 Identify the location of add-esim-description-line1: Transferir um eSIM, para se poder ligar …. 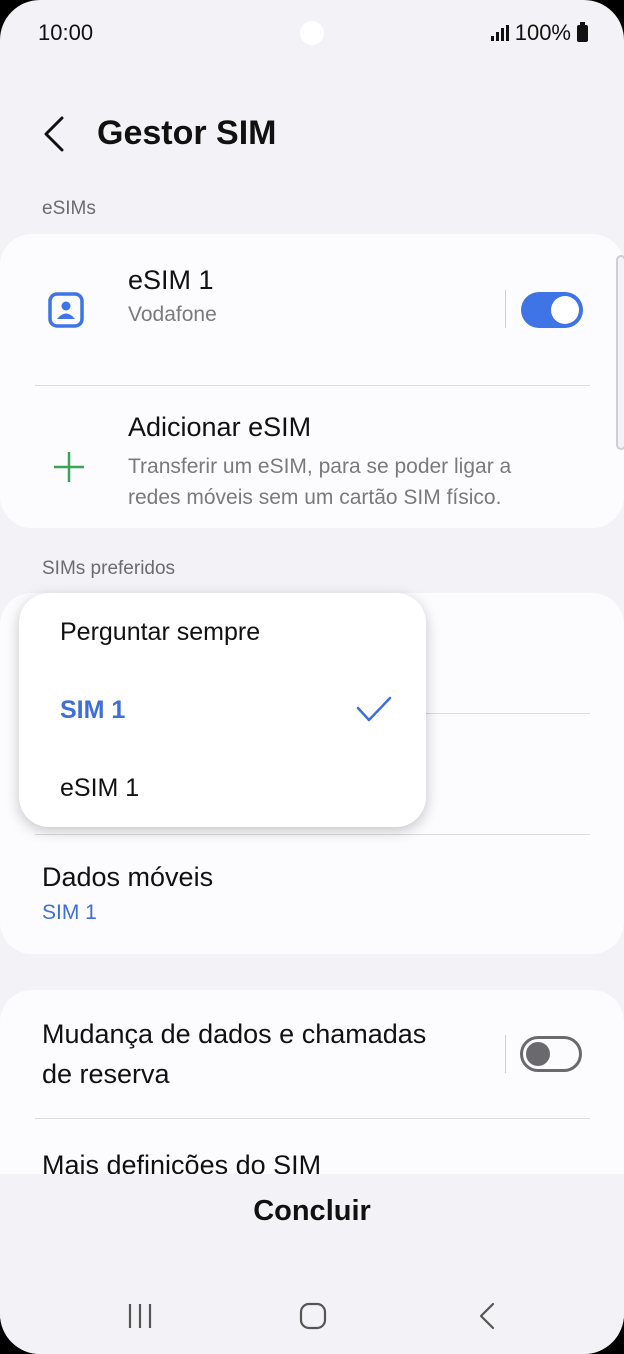
(320, 466).